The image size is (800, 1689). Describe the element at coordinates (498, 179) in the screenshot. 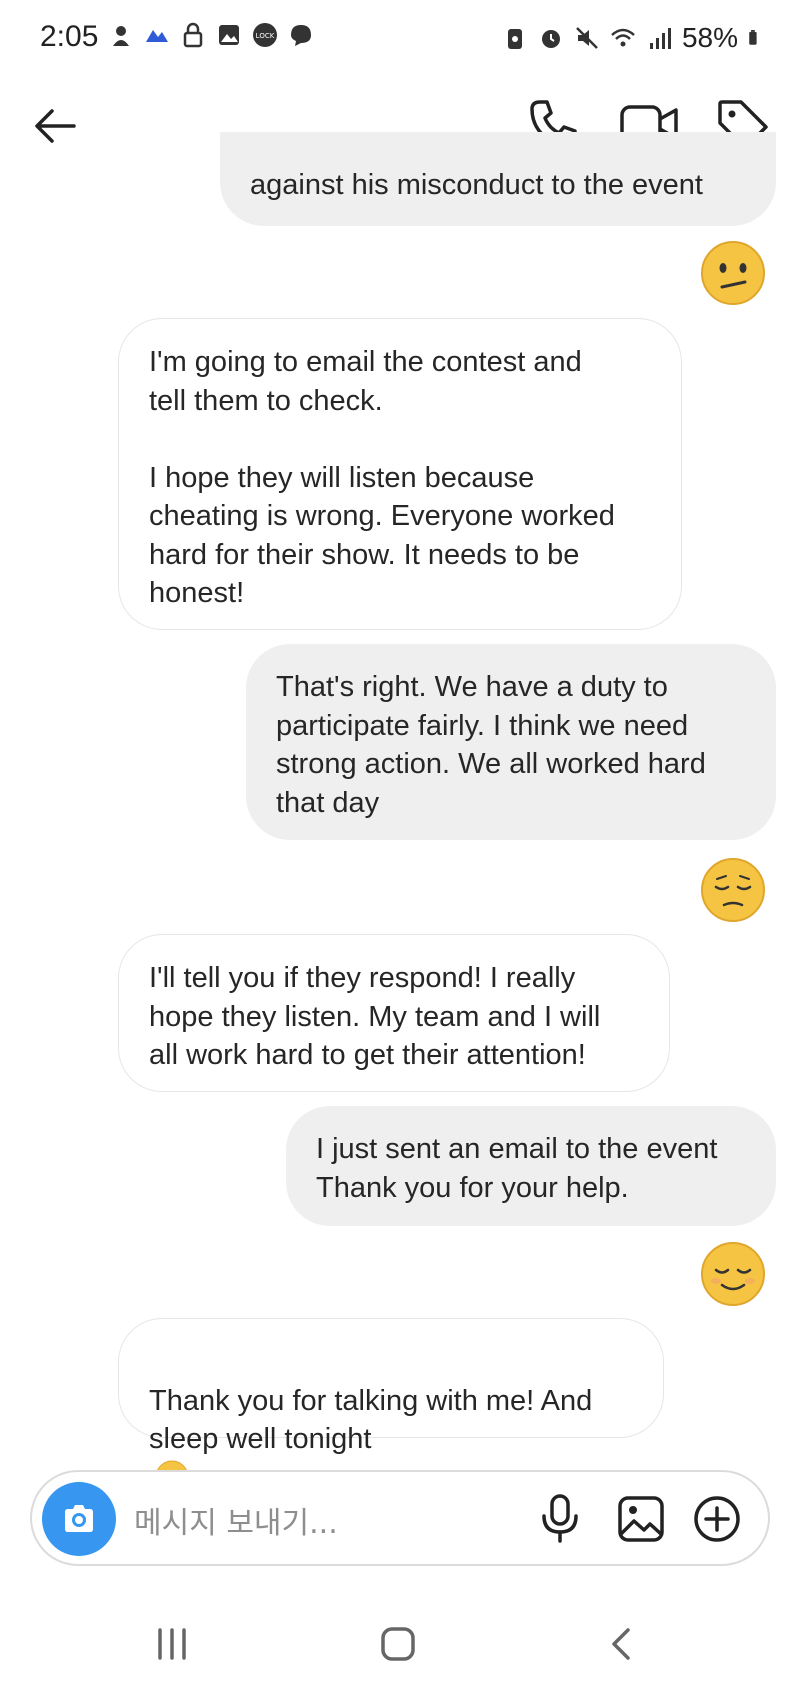

I see `outgoing-message: against his misconduct to the event` at that location.